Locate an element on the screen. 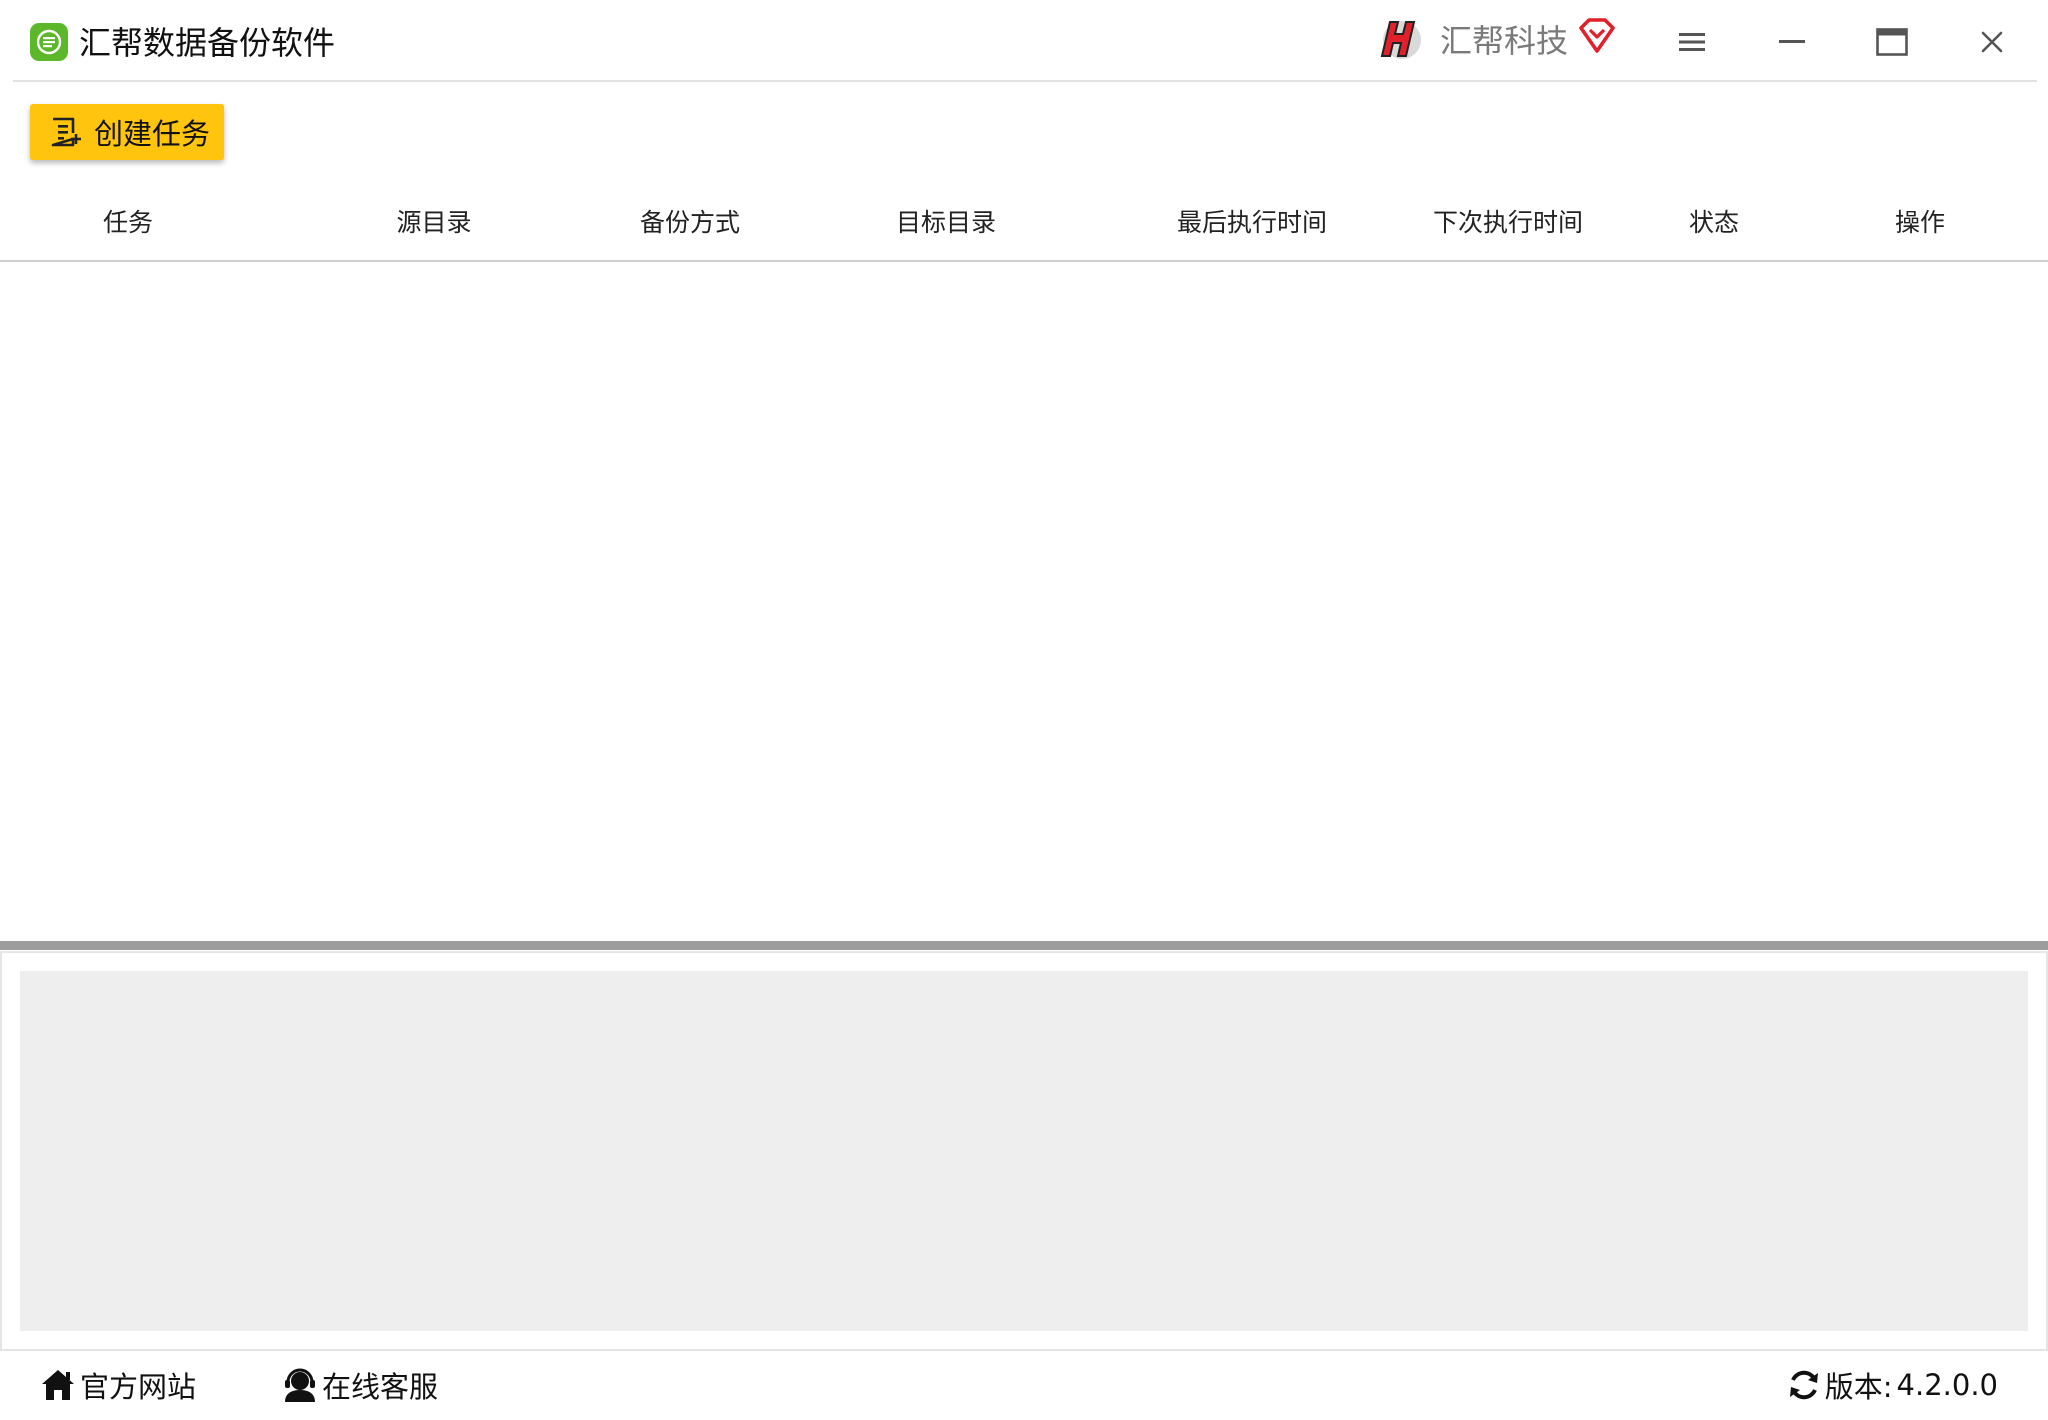 This screenshot has height=1420, width=2048. version-label: 版本: is located at coordinates (1858, 1387).